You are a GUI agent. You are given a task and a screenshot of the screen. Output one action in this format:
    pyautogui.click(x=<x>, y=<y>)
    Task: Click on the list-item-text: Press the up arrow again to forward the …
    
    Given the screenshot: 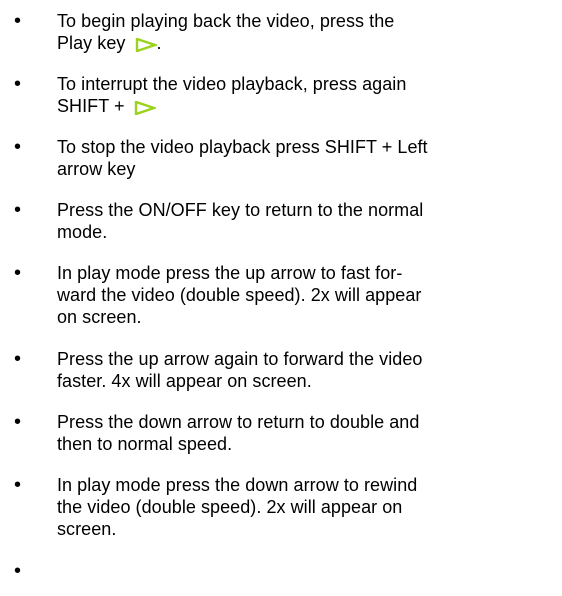 What is the action you would take?
    pyautogui.click(x=240, y=370)
    